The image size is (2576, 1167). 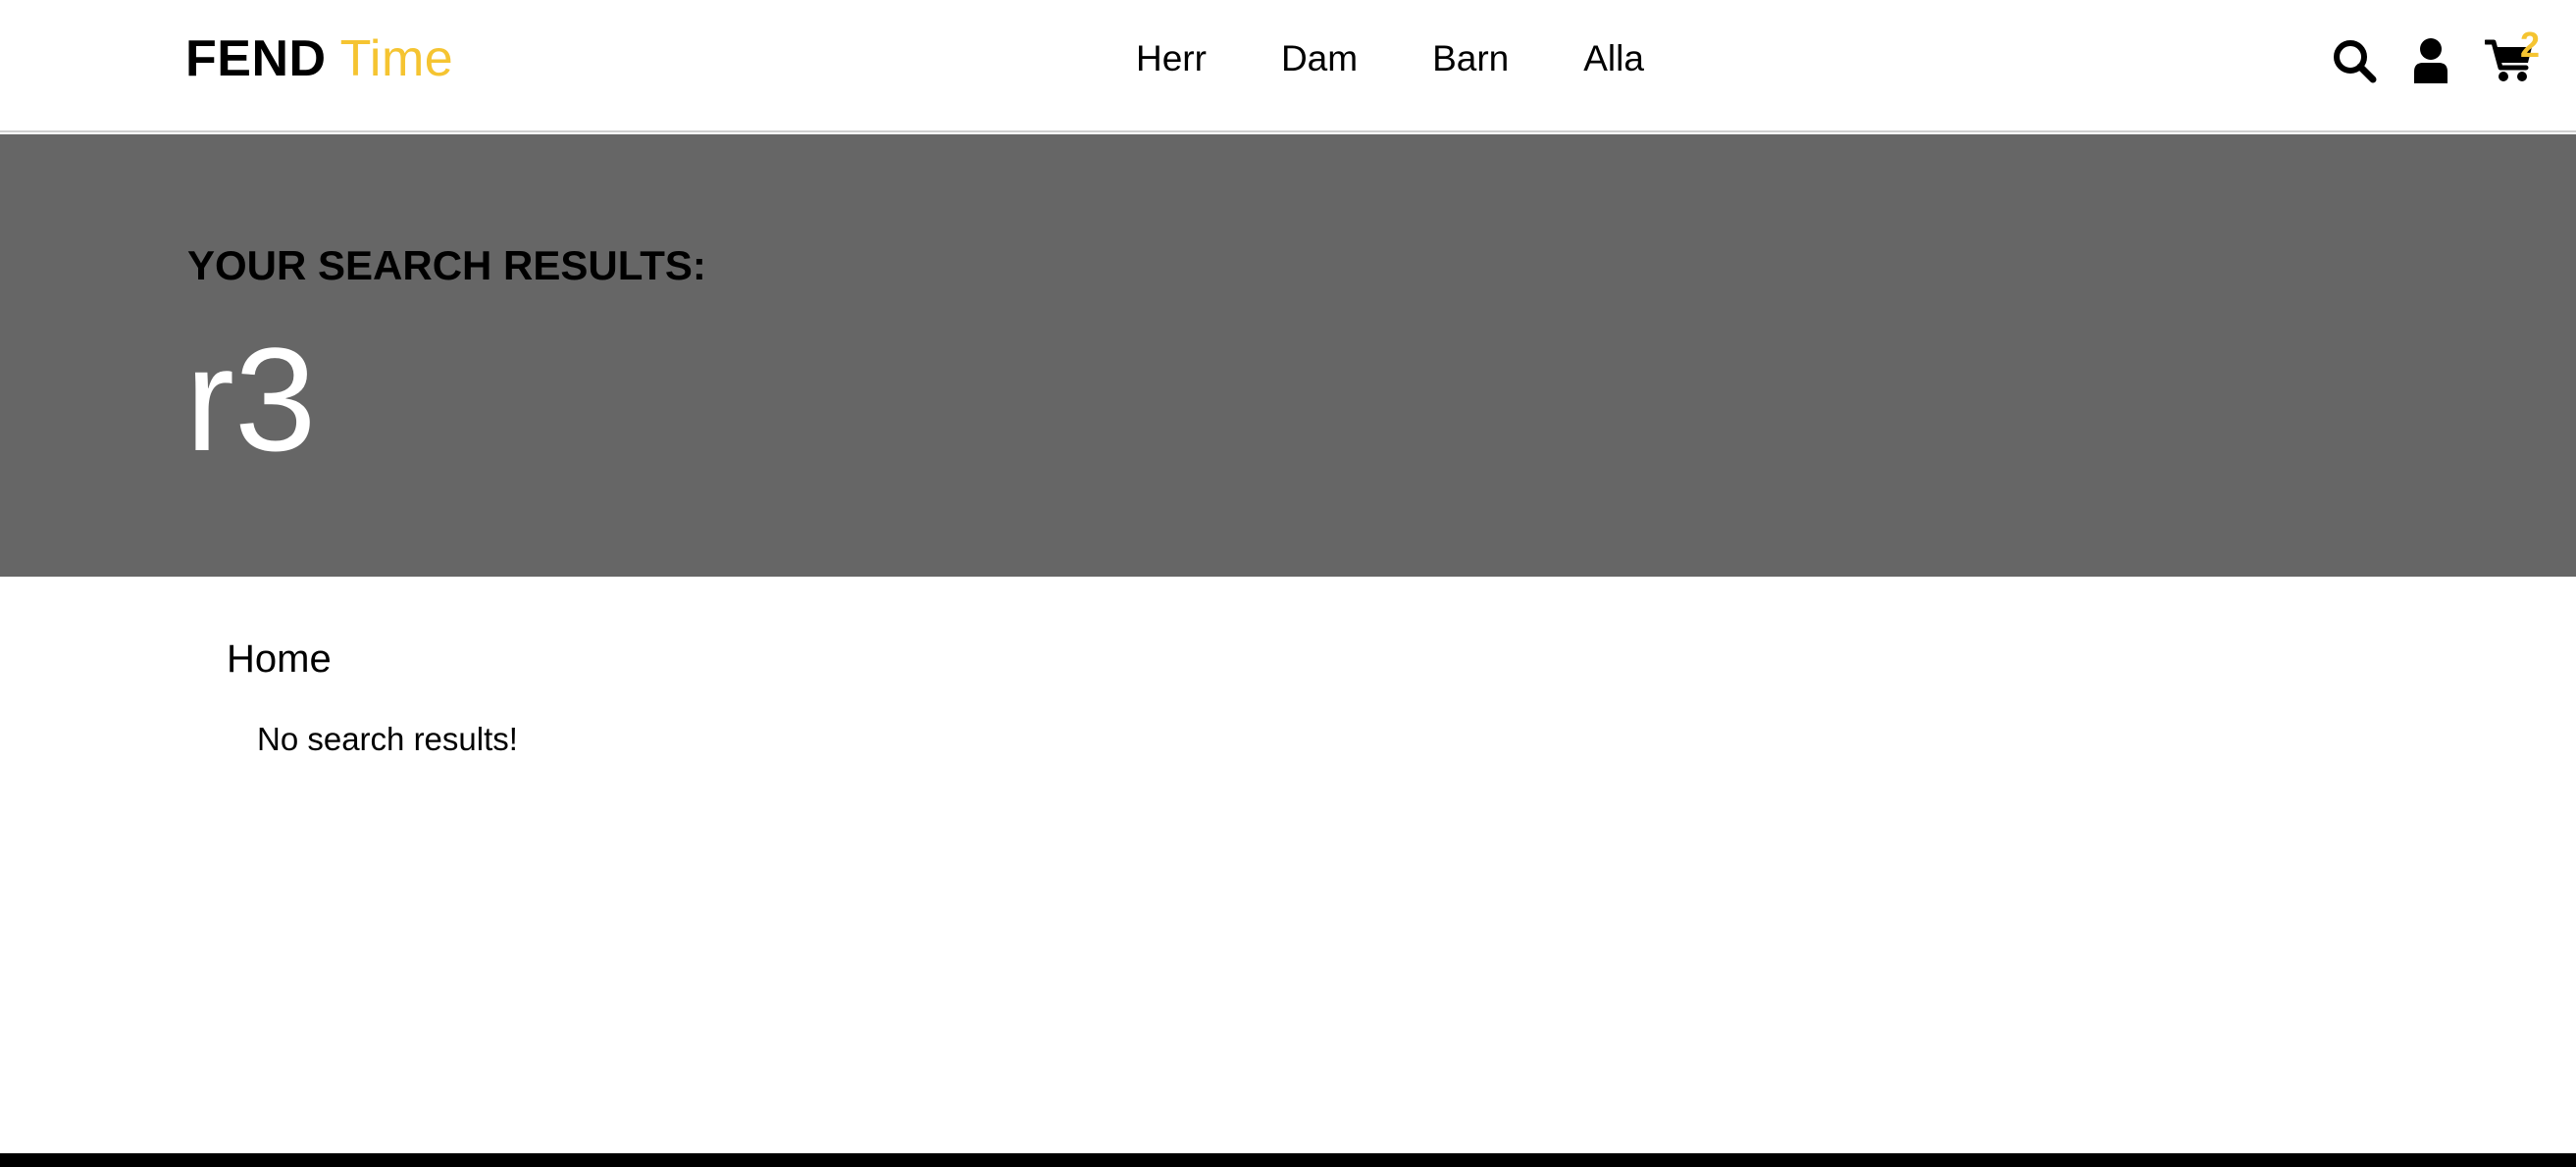 I want to click on user-icon, so click(x=2430, y=60).